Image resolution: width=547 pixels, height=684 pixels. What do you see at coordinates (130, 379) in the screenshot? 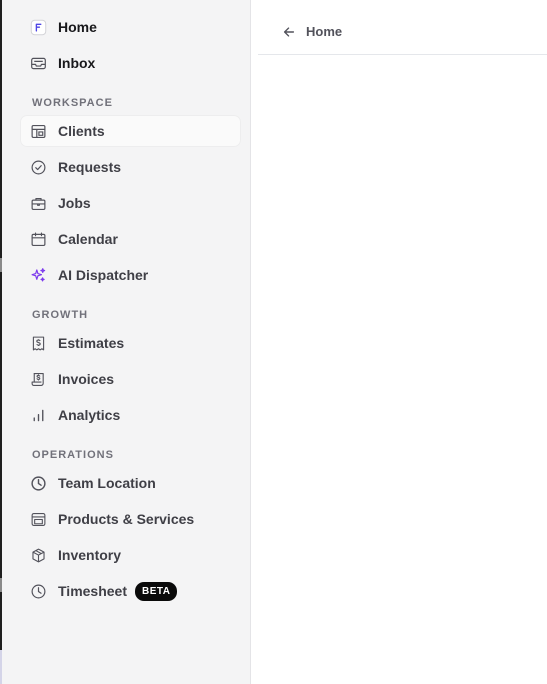
I see `sidebar-item-invoices: Invoices` at bounding box center [130, 379].